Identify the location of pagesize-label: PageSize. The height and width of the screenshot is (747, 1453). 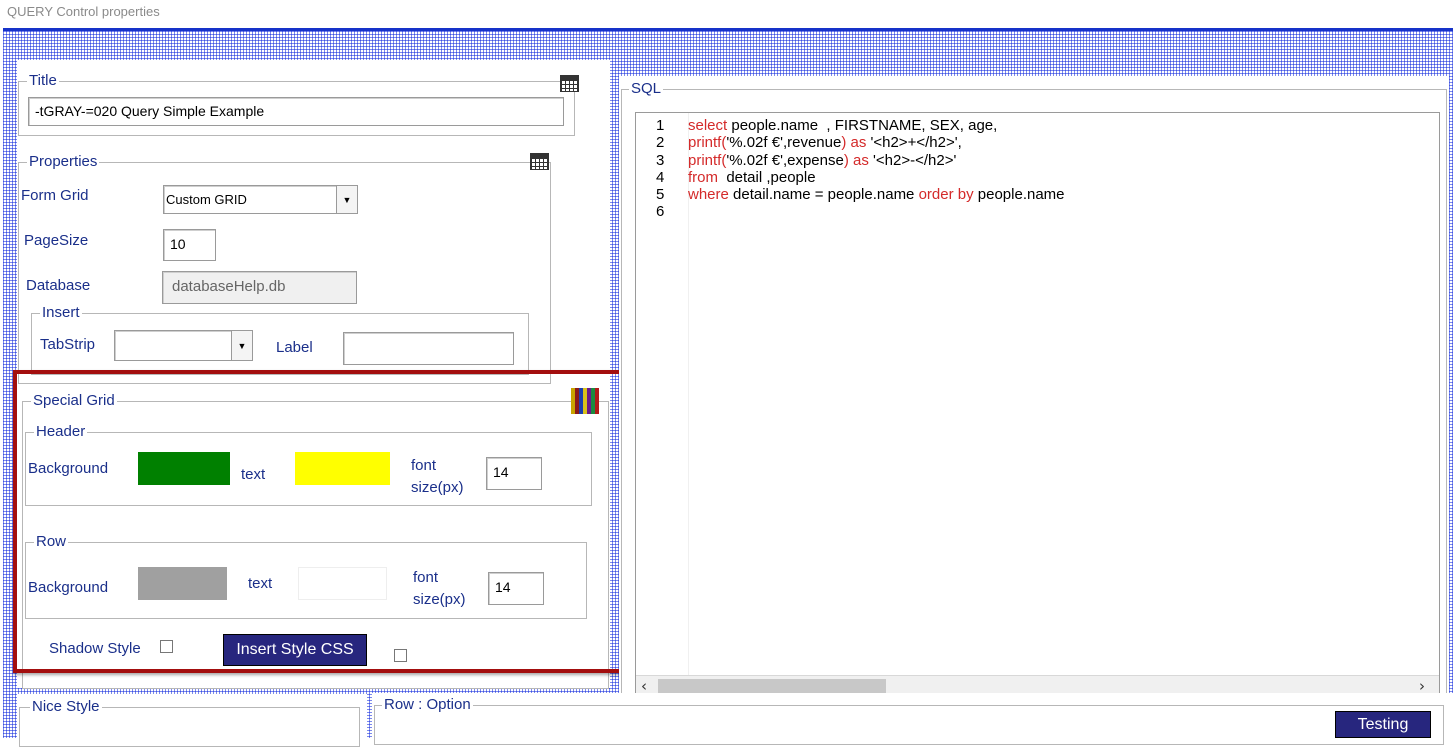
(56, 240).